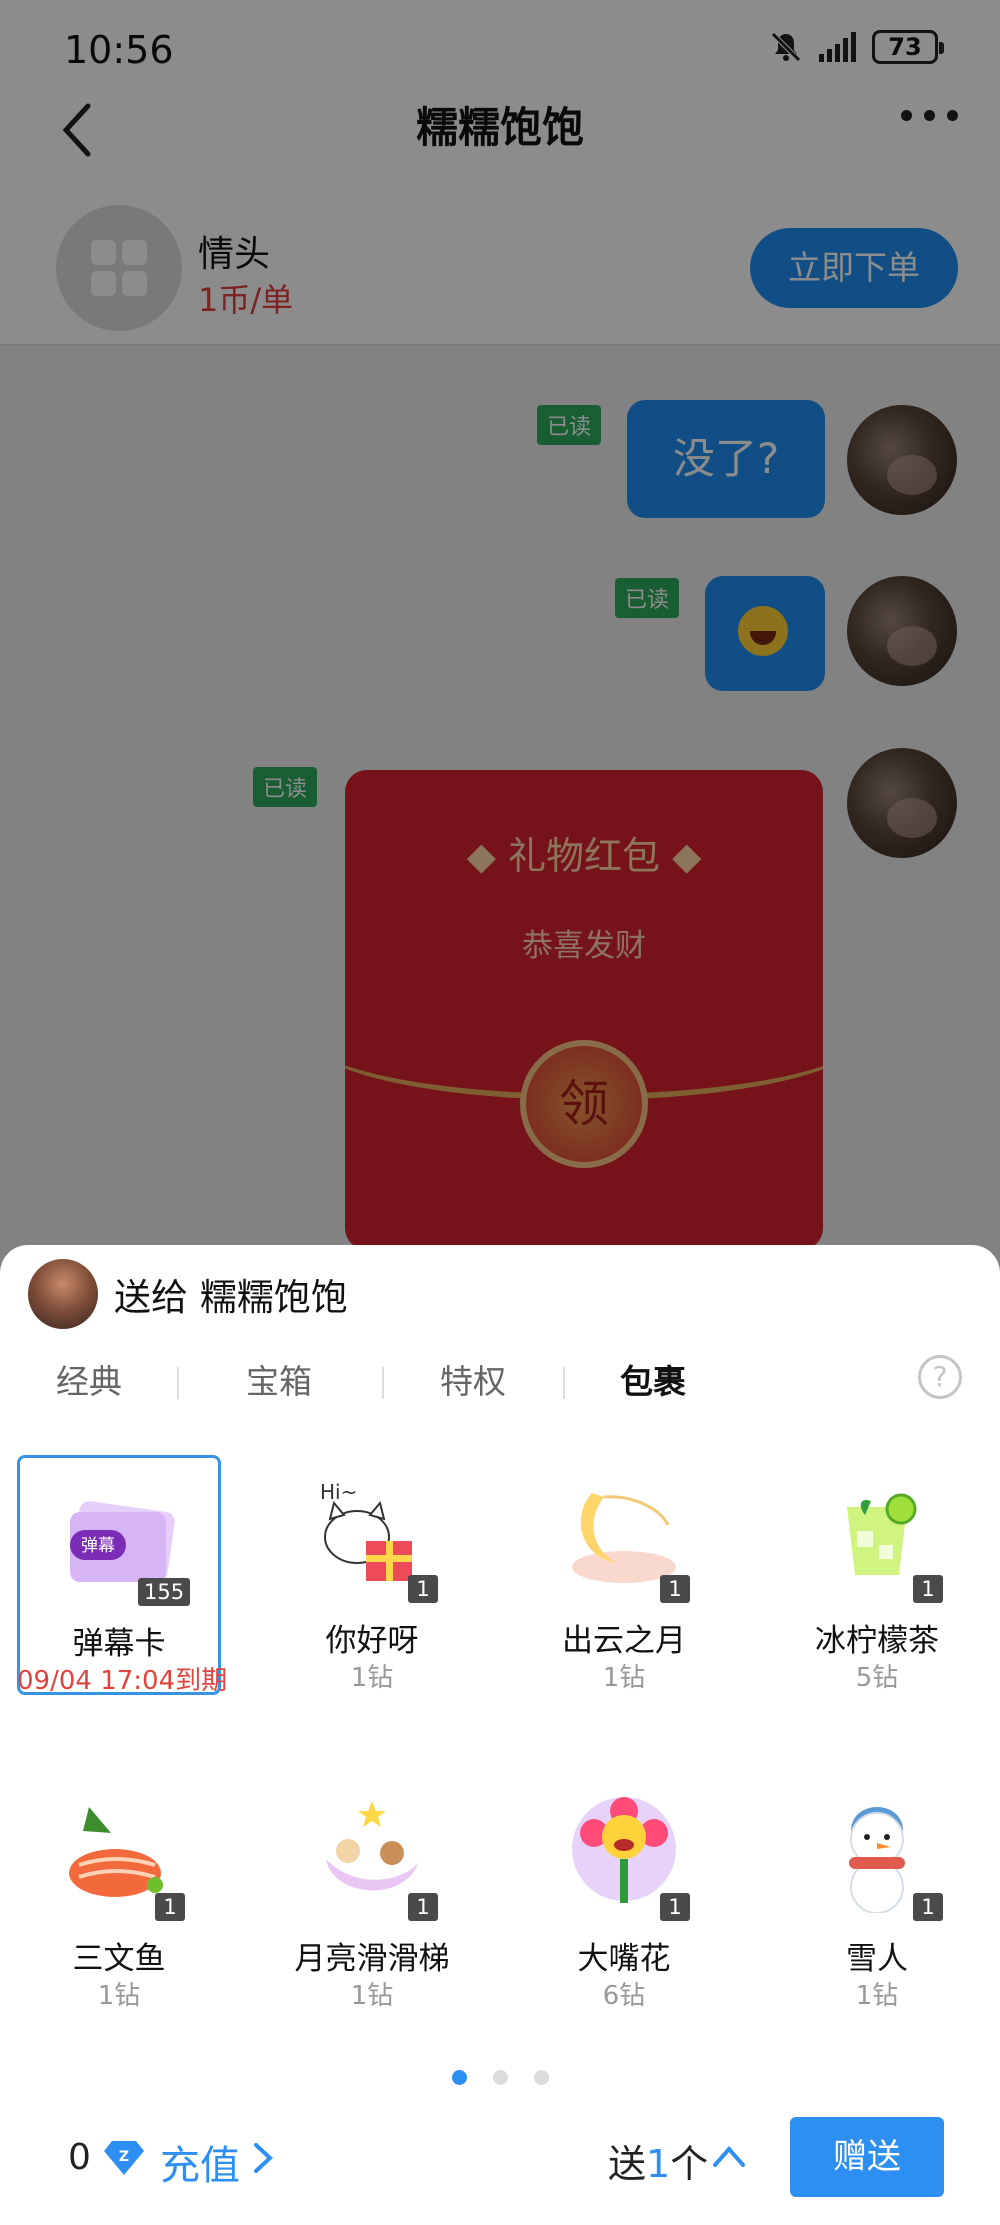 The height and width of the screenshot is (2225, 1000). What do you see at coordinates (877, 1678) in the screenshot?
I see `gift-price: 5钻` at bounding box center [877, 1678].